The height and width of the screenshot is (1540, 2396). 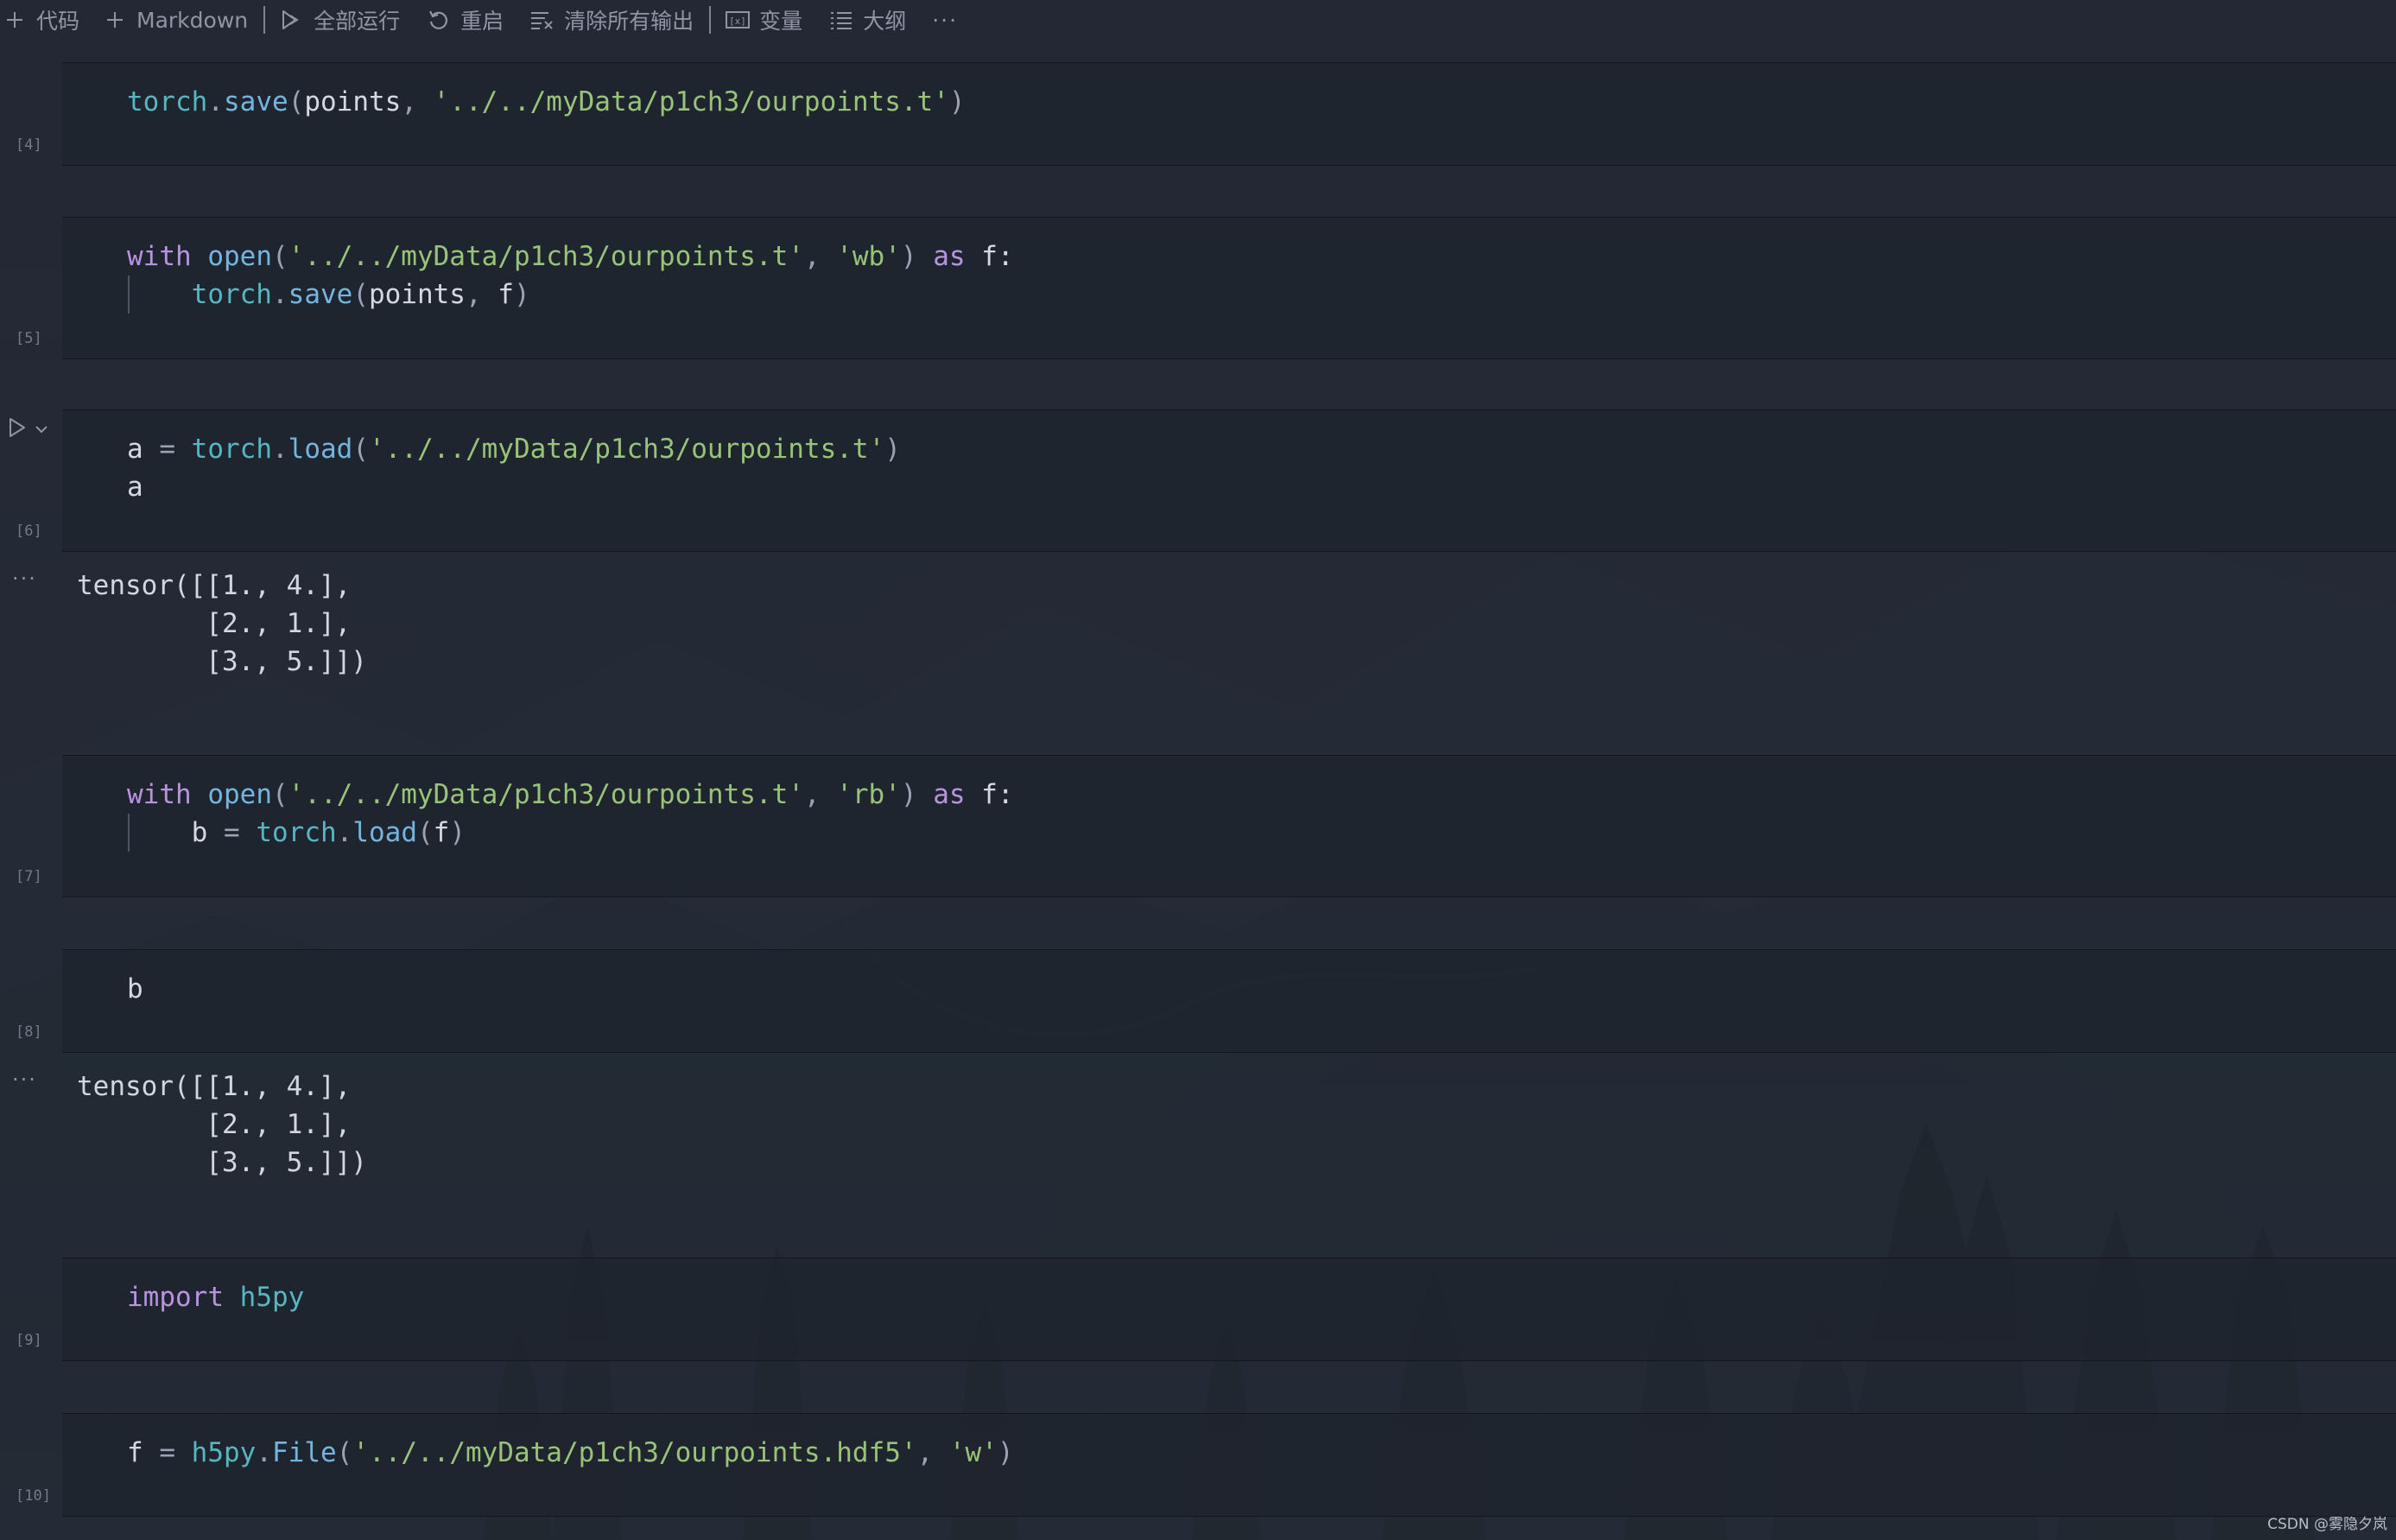 What do you see at coordinates (1229, 1001) in the screenshot?
I see `code-cell: b` at bounding box center [1229, 1001].